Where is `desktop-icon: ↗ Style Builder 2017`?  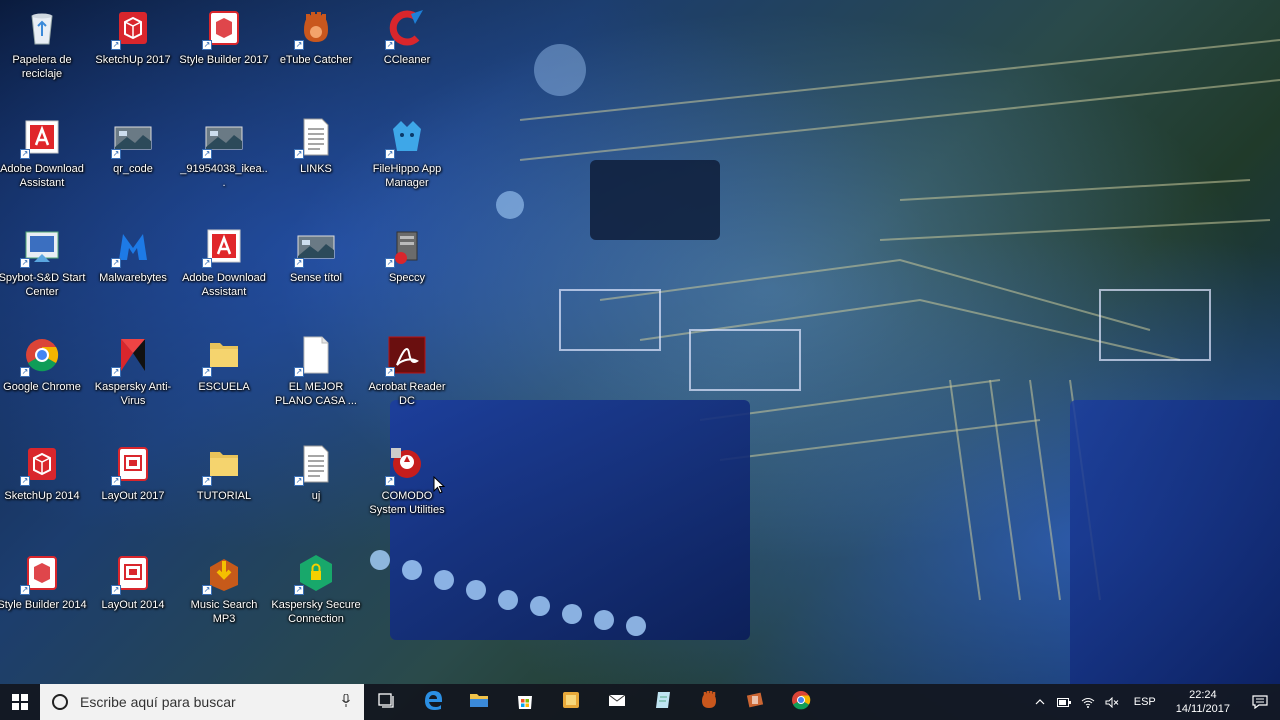 desktop-icon: ↗ Style Builder 2017 is located at coordinates (224, 52).